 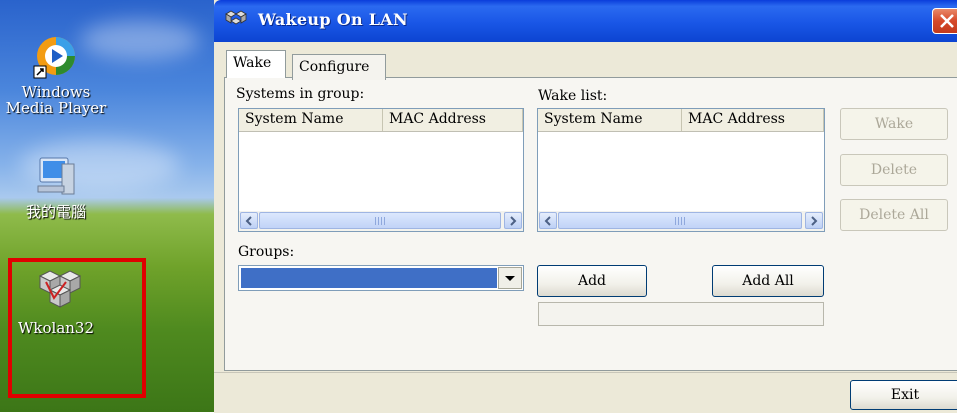 I want to click on tab-wake: Wake, so click(x=256, y=64).